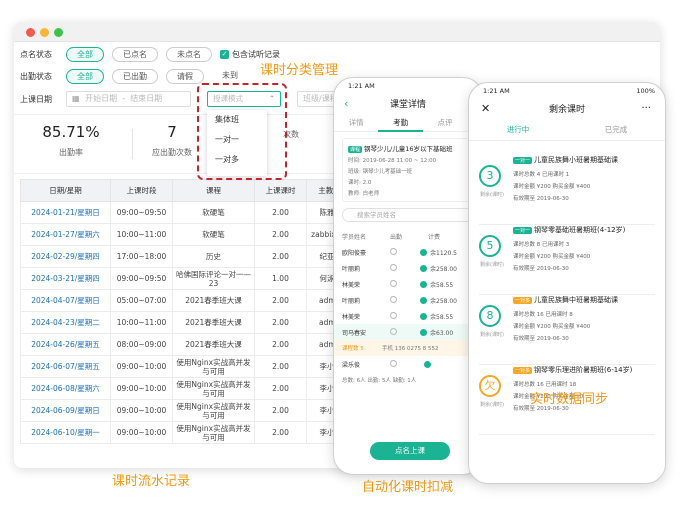  What do you see at coordinates (189, 54) in the screenshot?
I see `attendance-option-not-called: 未点名` at bounding box center [189, 54].